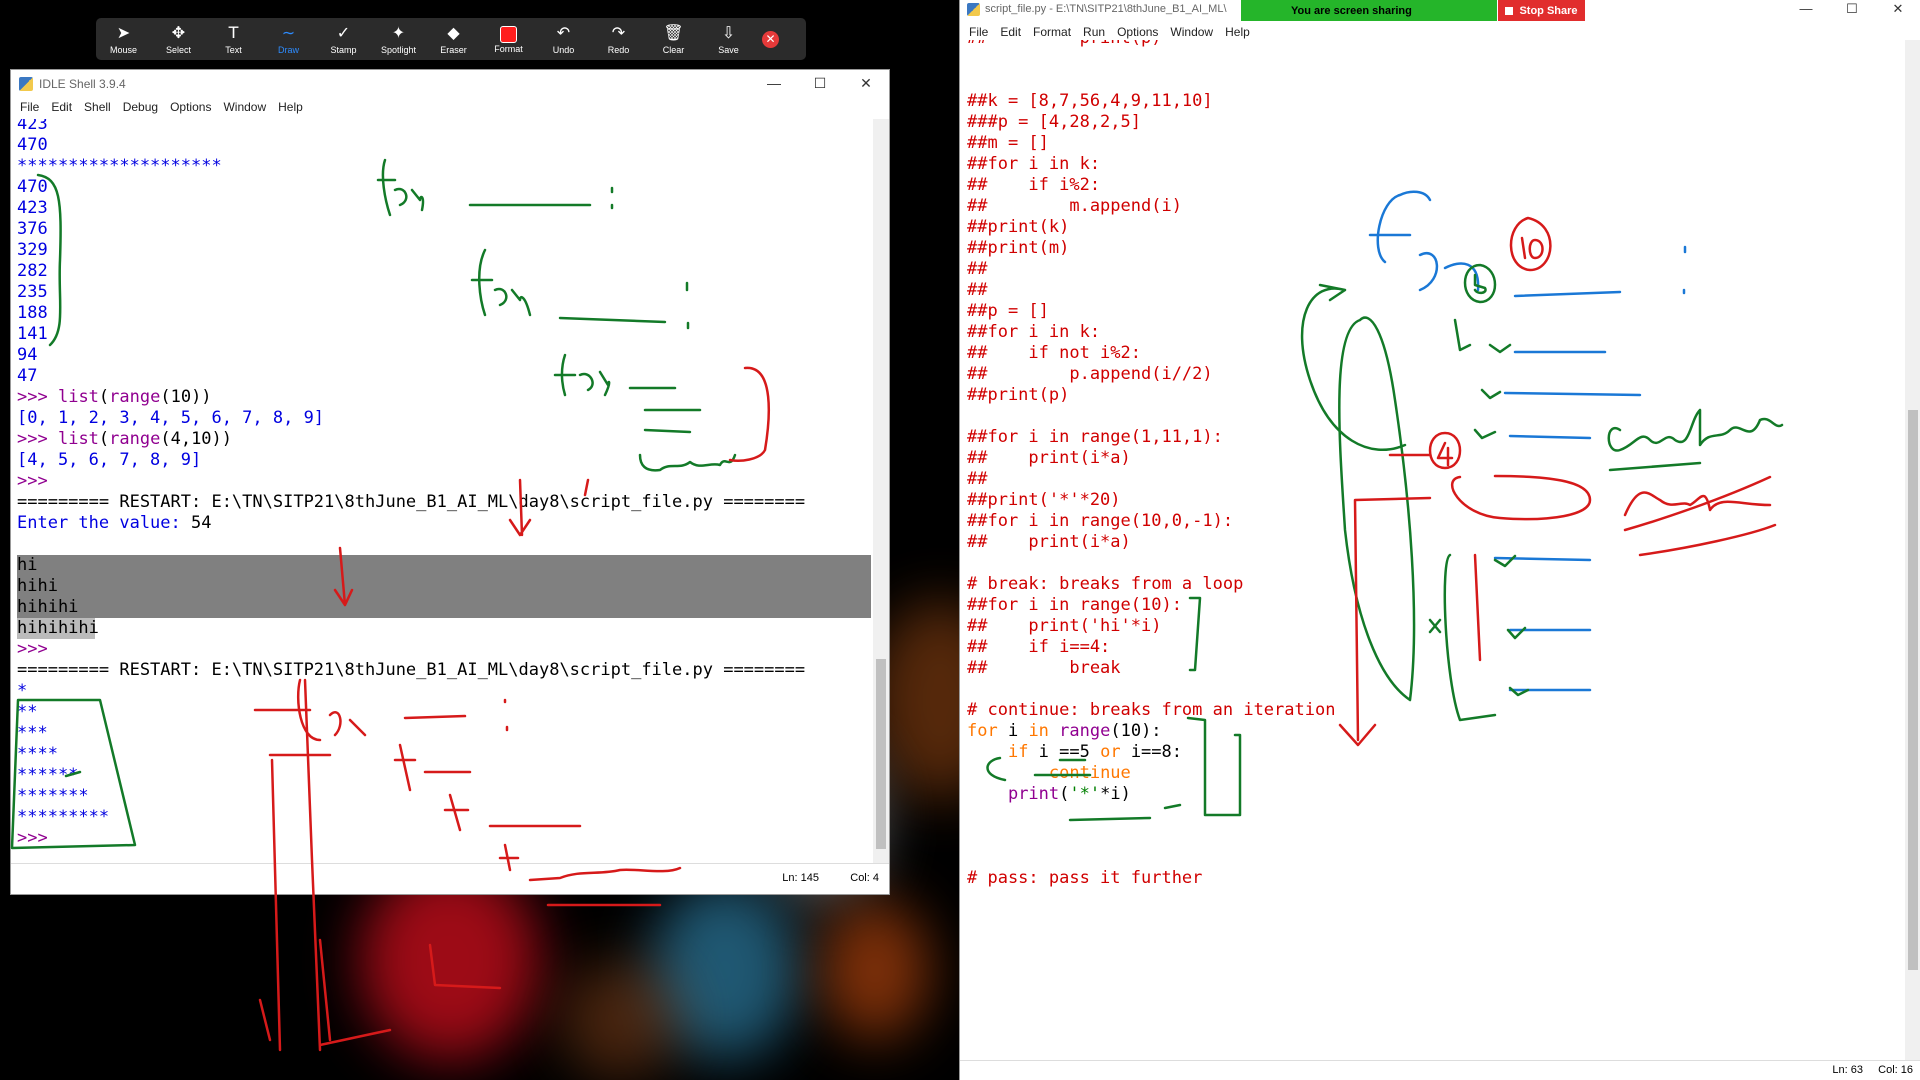  What do you see at coordinates (1018, 227) in the screenshot?
I see `editor-line: ##print(k)` at bounding box center [1018, 227].